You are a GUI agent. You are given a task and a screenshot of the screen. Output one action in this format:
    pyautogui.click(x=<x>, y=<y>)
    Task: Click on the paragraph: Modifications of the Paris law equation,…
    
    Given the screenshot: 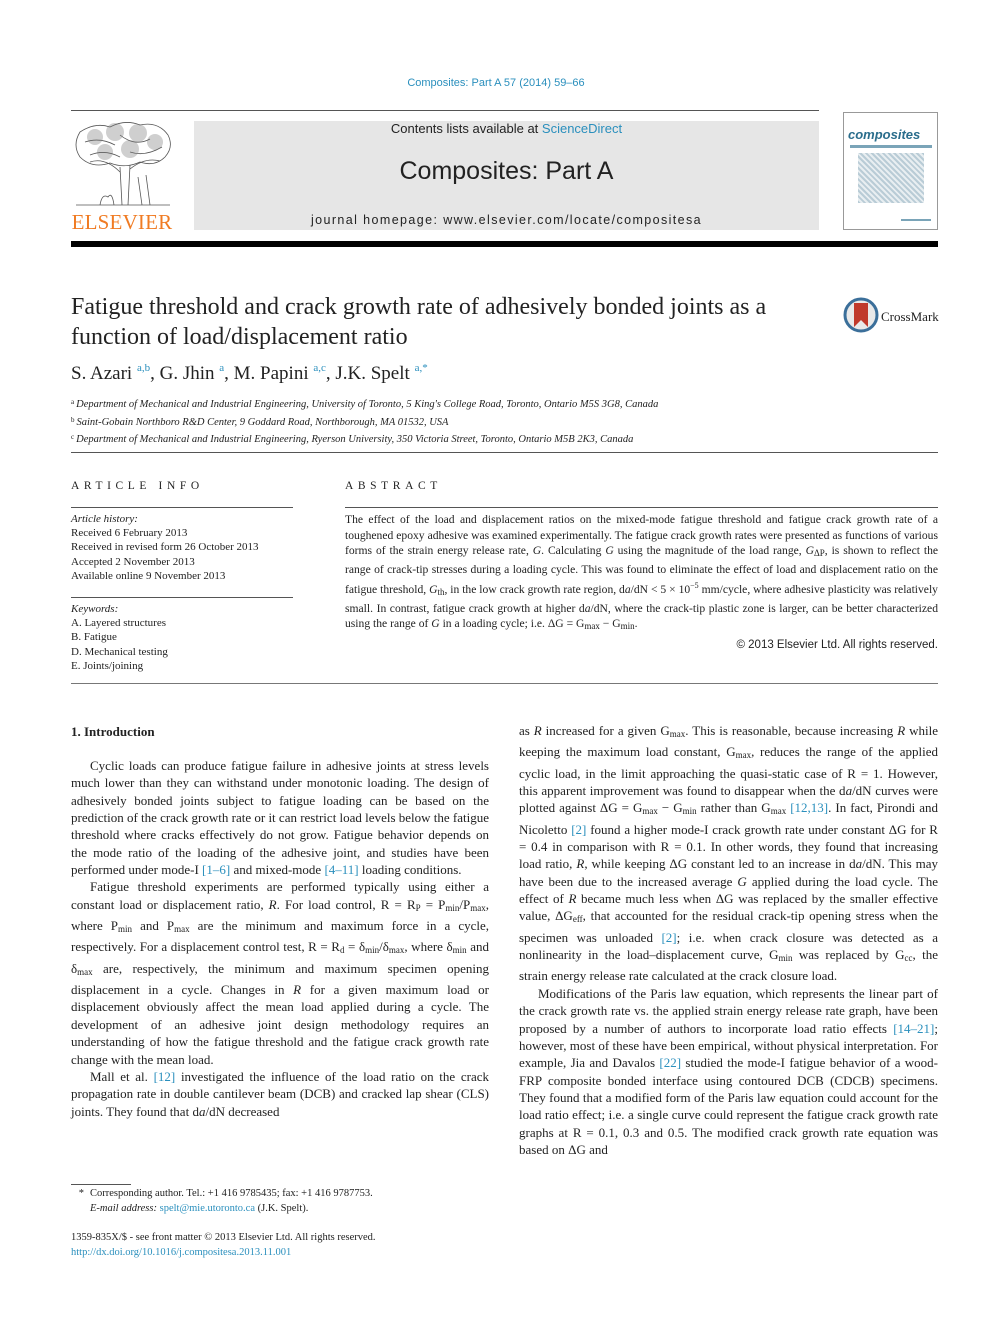 What is the action you would take?
    pyautogui.click(x=729, y=1071)
    